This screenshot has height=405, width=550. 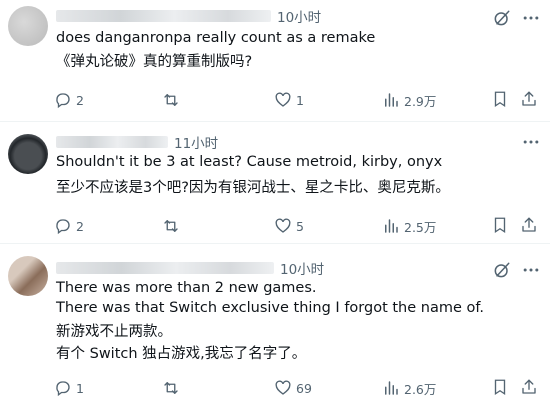 I want to click on like-button: 5, so click(x=289, y=226).